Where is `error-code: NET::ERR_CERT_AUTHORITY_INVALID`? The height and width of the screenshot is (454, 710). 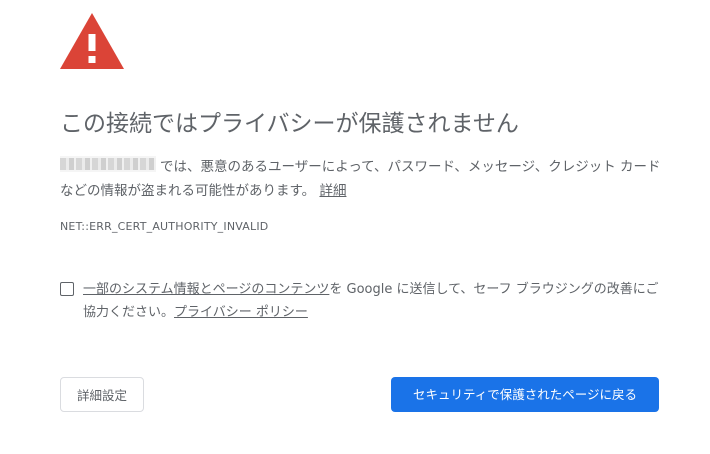
error-code: NET::ERR_CERT_AUTHORITY_INVALID is located at coordinates (164, 226).